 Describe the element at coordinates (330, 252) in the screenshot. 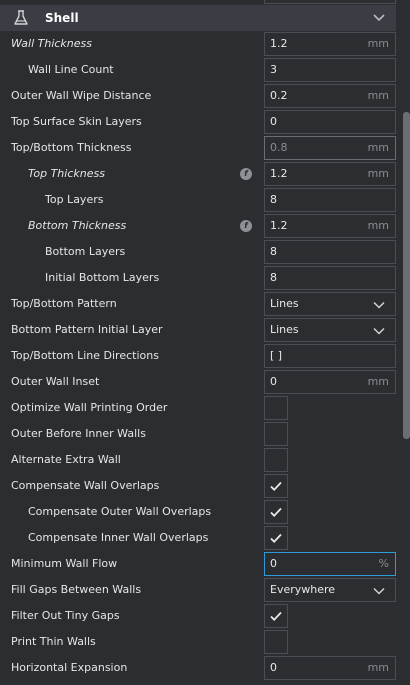

I see `bottom-layers-input: 8` at that location.